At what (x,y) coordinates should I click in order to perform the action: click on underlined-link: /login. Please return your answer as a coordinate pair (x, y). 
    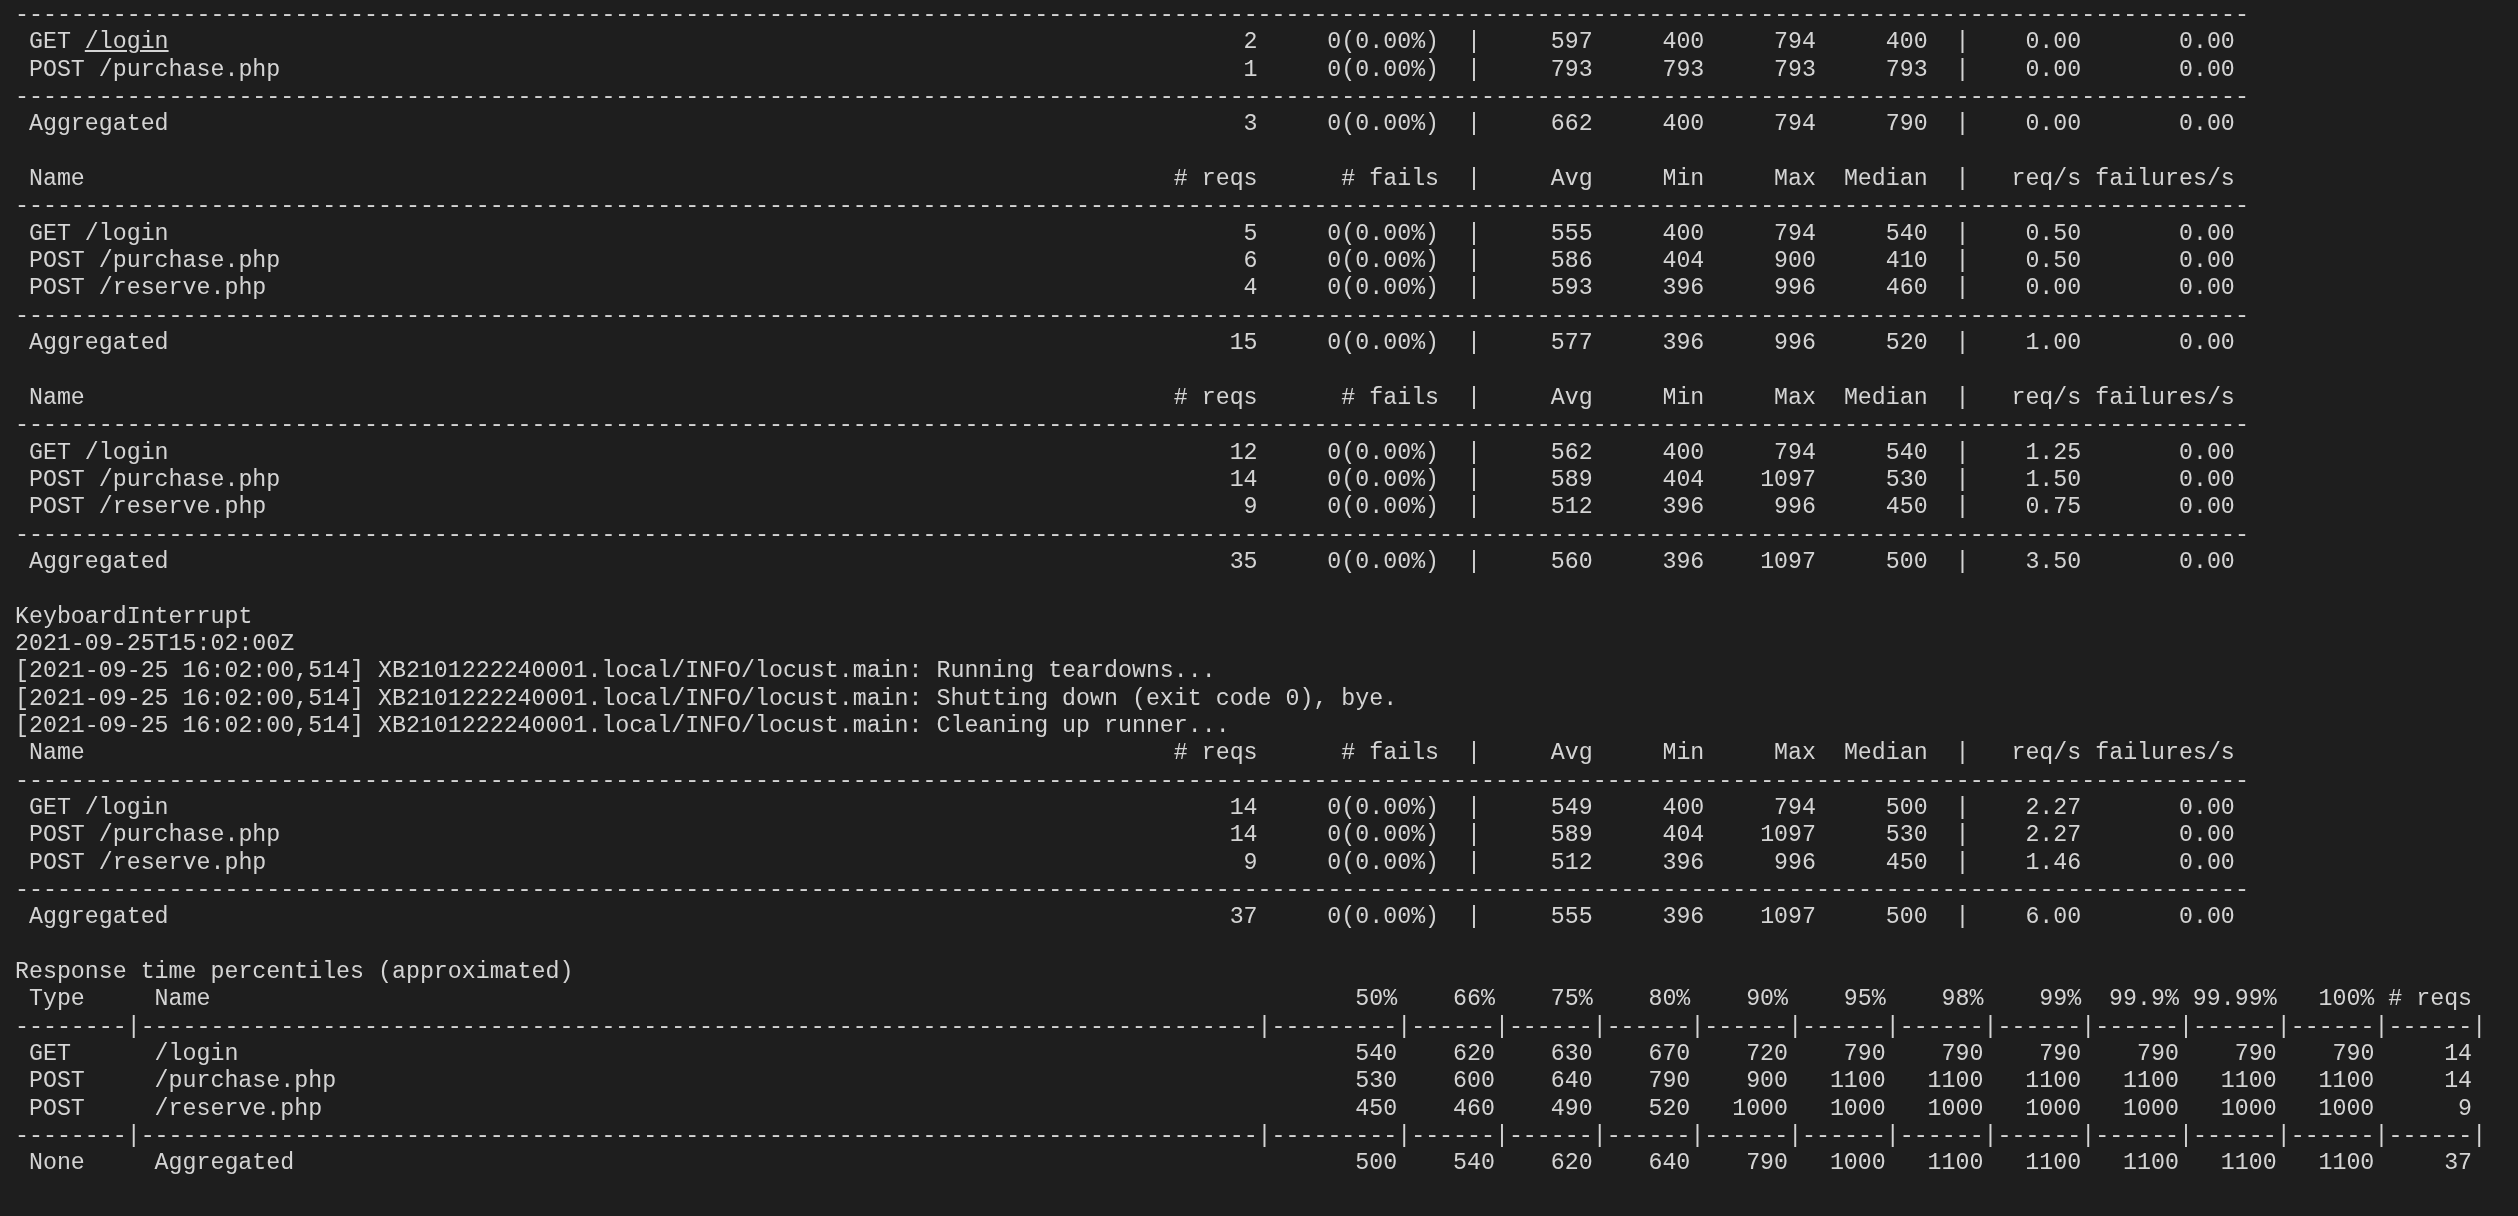
    Looking at the image, I should click on (126, 43).